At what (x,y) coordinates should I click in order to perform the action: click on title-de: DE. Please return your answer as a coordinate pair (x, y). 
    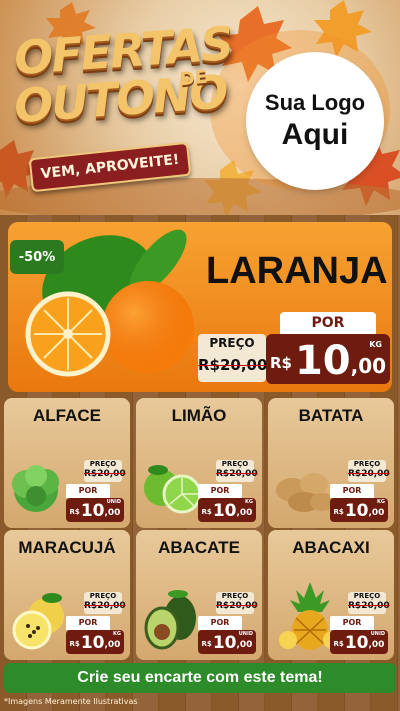
    Looking at the image, I should click on (193, 78).